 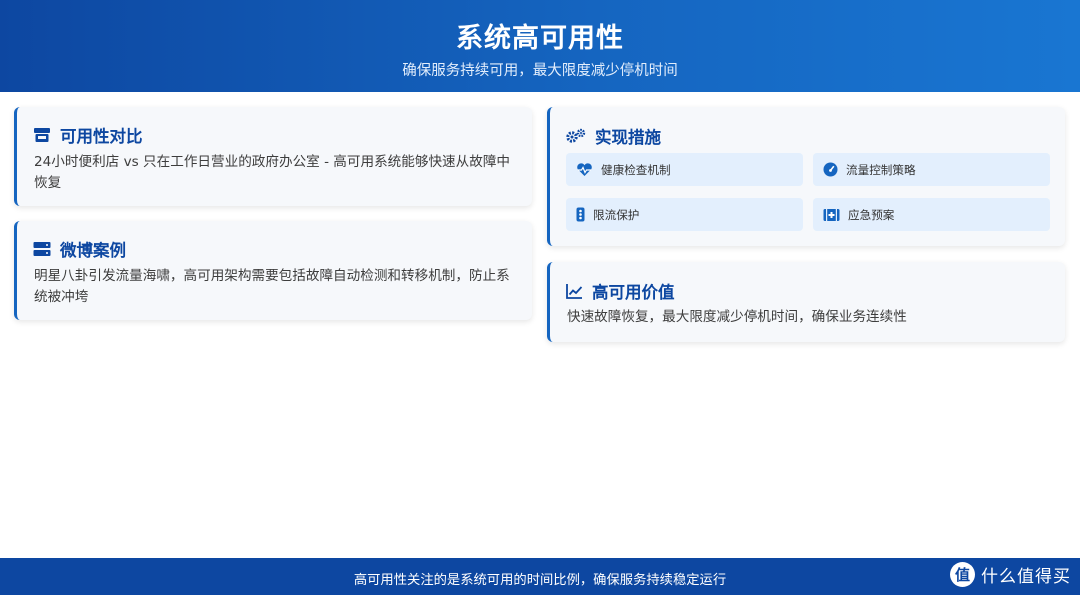 What do you see at coordinates (737, 317) in the screenshot?
I see `card-body-text: 快速故障恢复，最大限度减少停机时间，确保业务连续性` at bounding box center [737, 317].